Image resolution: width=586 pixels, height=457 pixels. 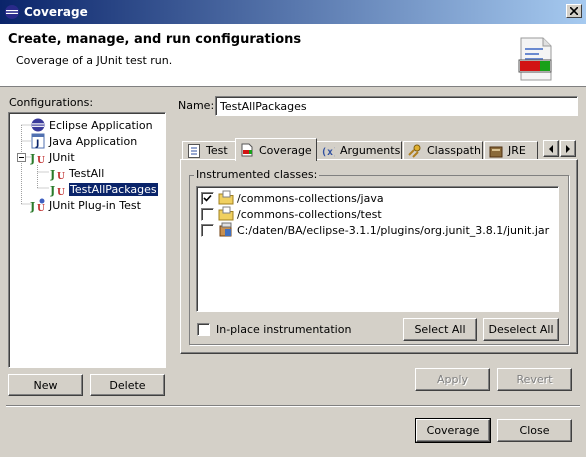 What do you see at coordinates (293, 406) in the screenshot?
I see `footer-separator` at bounding box center [293, 406].